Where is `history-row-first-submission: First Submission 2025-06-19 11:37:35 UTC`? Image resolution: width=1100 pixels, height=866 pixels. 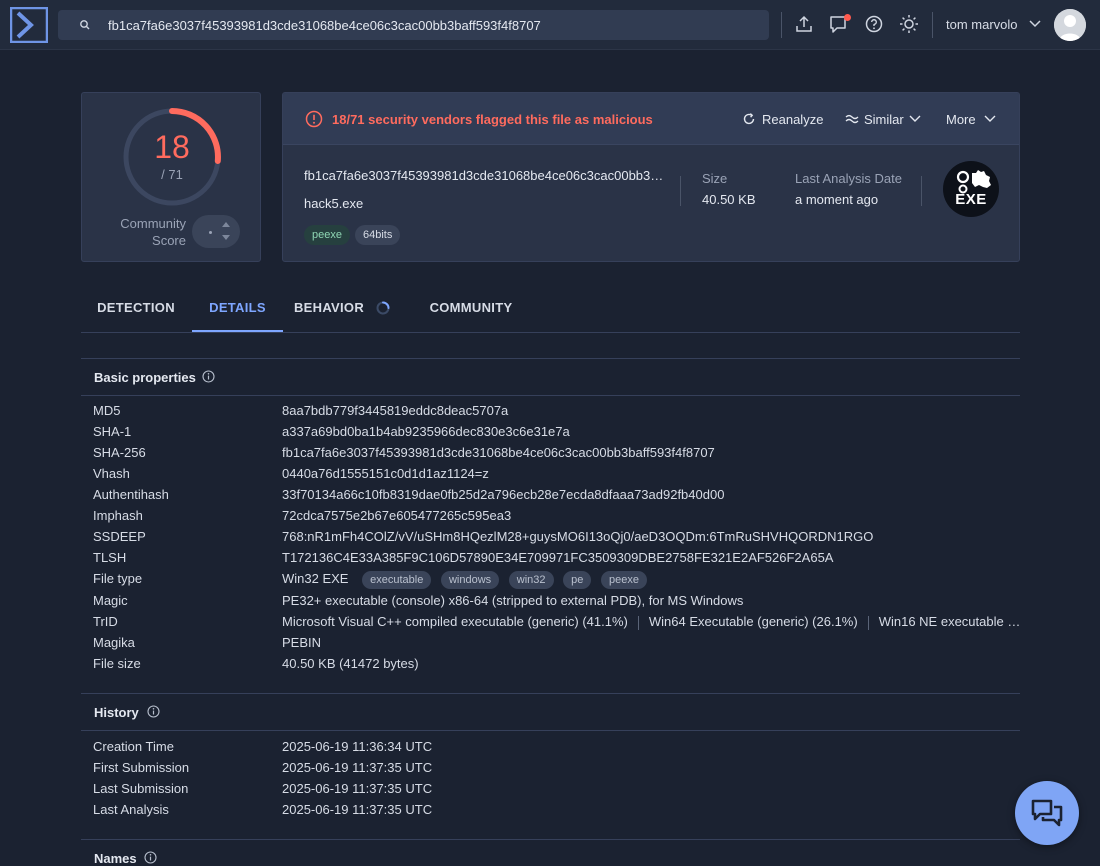 history-row-first-submission: First Submission 2025-06-19 11:37:35 UTC is located at coordinates (553, 770).